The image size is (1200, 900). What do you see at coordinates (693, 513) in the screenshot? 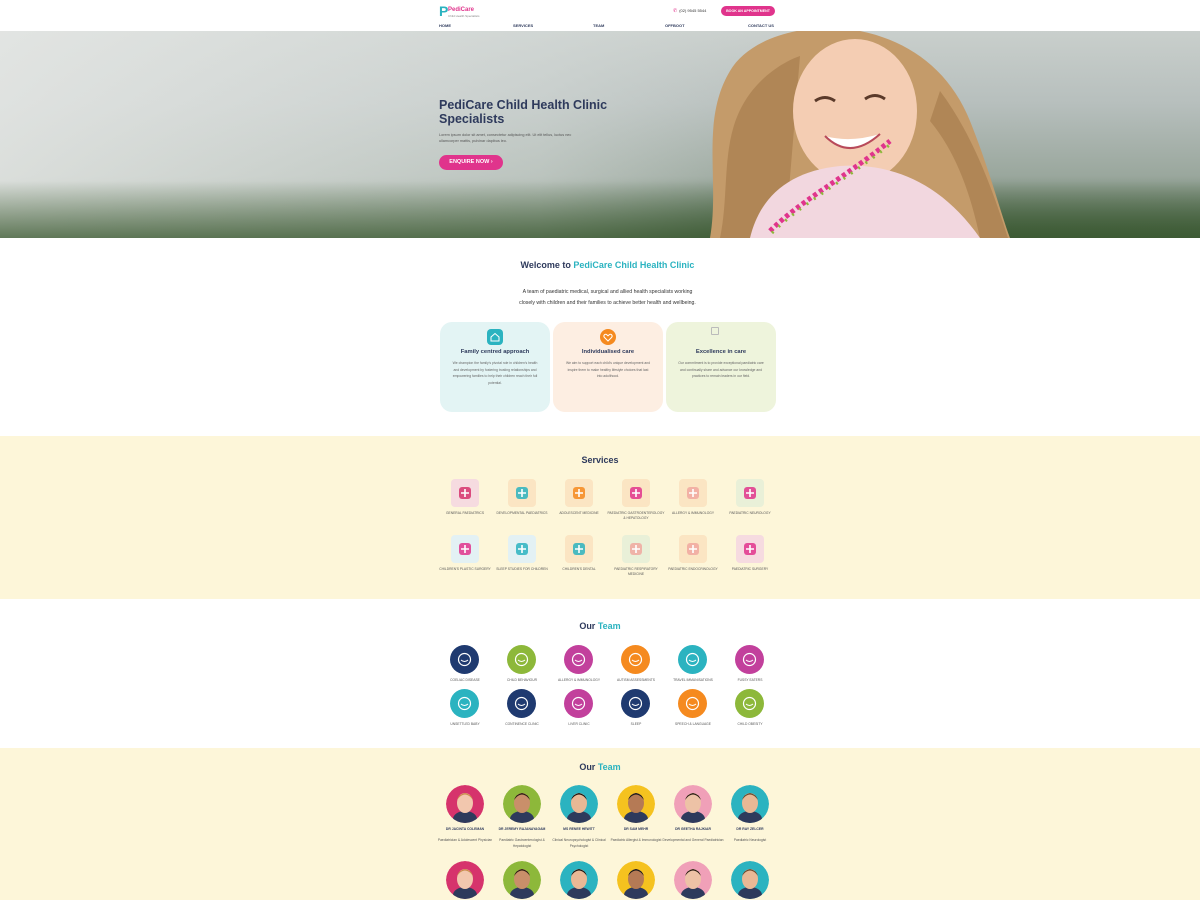
I see `service-label: ALLERGY & IMMUNOLOGY` at bounding box center [693, 513].